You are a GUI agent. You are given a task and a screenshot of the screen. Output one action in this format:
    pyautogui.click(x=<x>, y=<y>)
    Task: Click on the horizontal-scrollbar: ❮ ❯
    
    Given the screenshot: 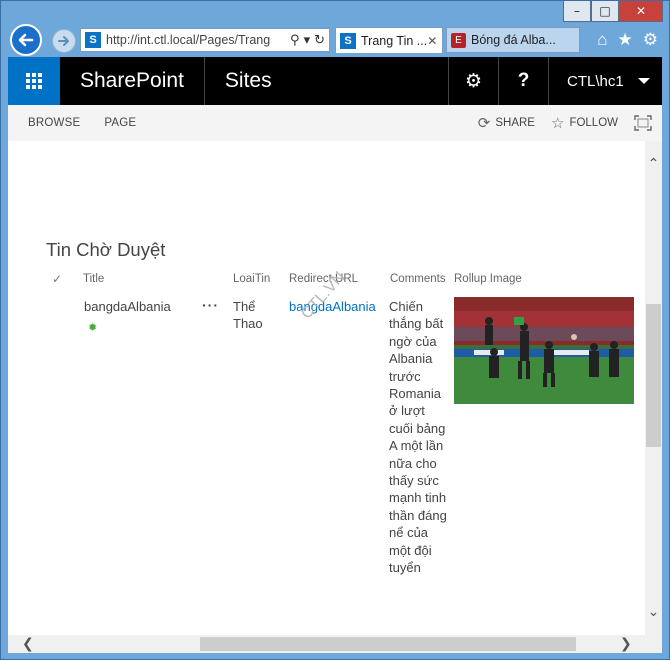 What is the action you would take?
    pyautogui.click(x=326, y=644)
    